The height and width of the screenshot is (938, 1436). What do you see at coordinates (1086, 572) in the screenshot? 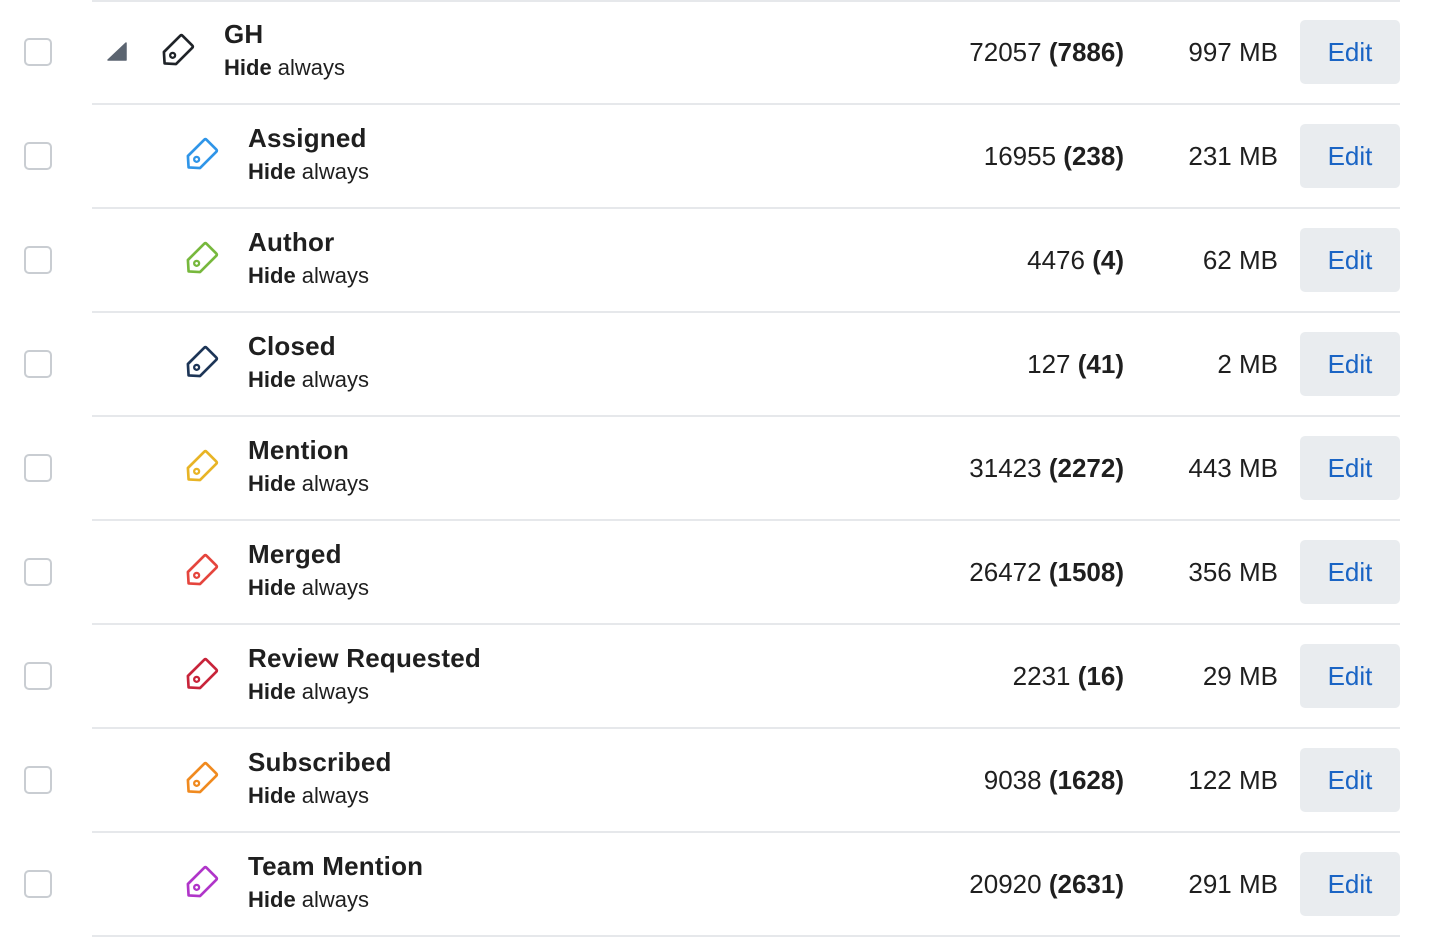
I see `unread-count: (1508)` at bounding box center [1086, 572].